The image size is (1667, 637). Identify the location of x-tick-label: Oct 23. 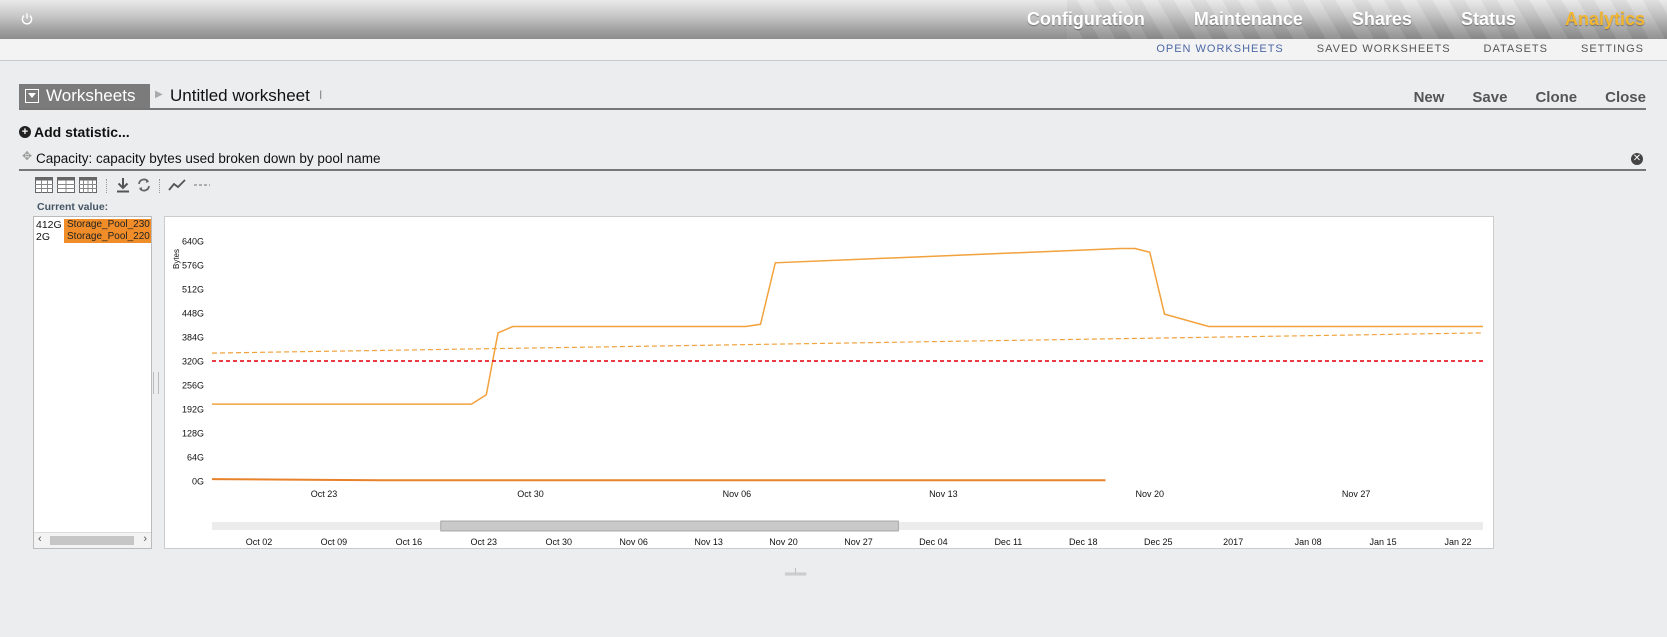
(324, 494).